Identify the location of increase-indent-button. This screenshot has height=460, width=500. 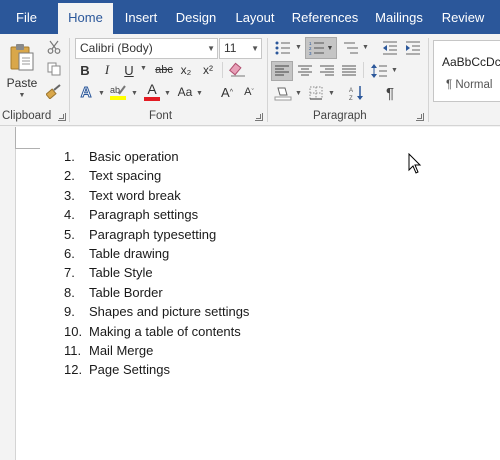
(413, 48).